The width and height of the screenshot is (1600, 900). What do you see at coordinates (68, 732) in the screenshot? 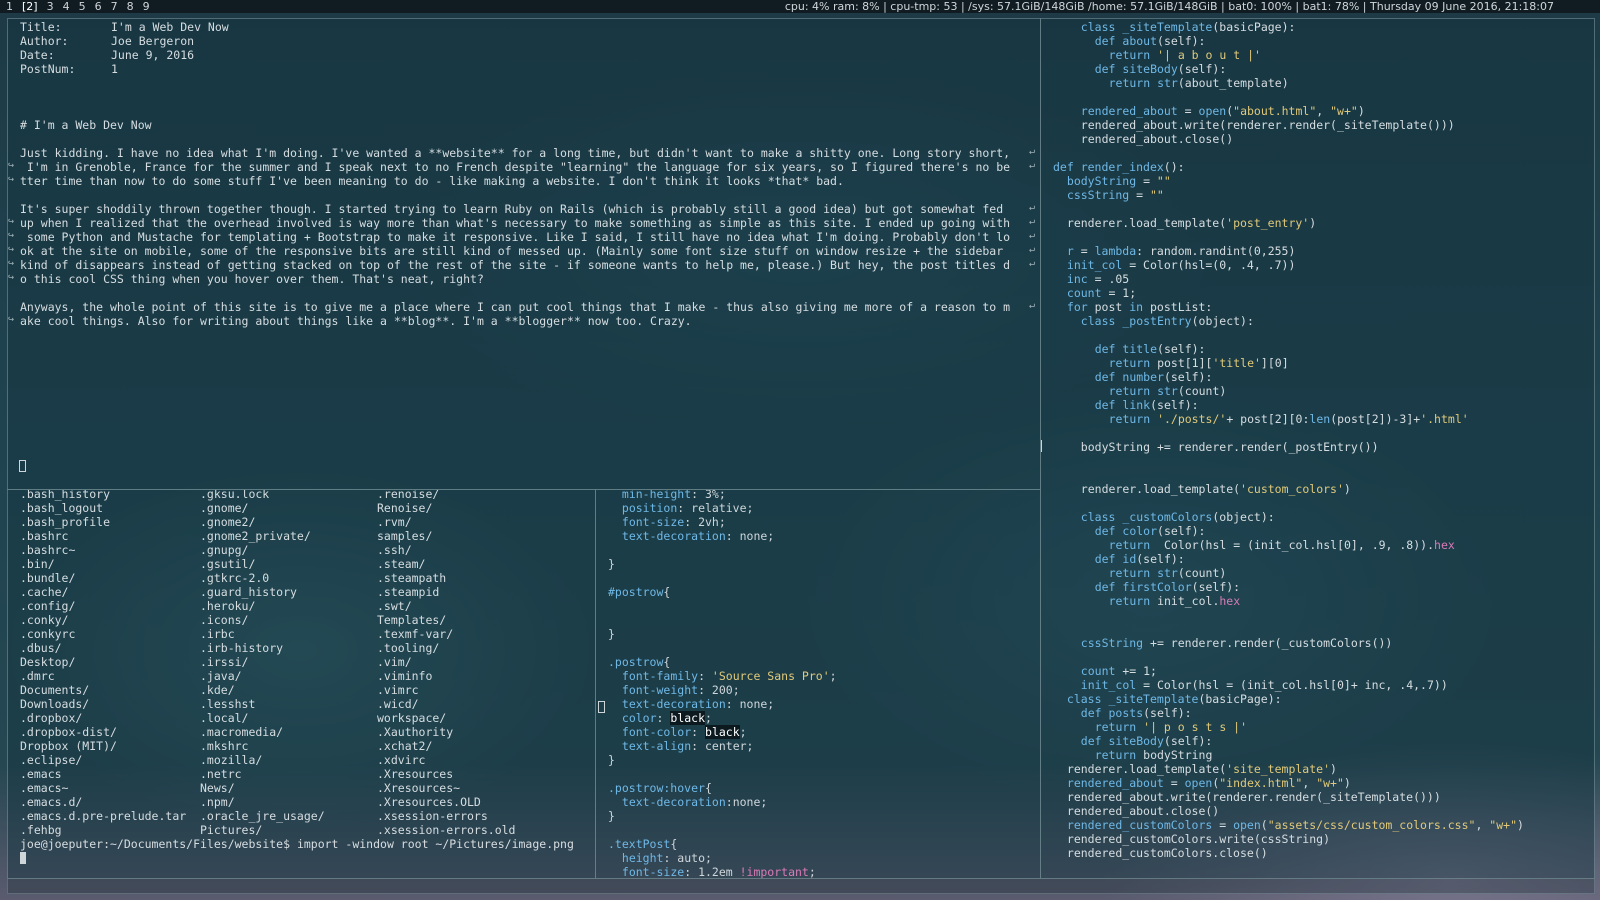
I see `directory-entry: .dropbox-dist/` at bounding box center [68, 732].